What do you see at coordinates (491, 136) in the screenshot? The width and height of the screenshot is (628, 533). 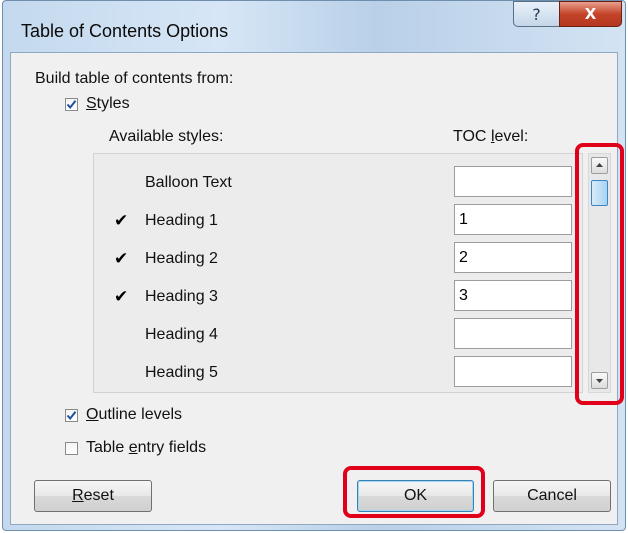 I see `toc-level-header: TOC level:` at bounding box center [491, 136].